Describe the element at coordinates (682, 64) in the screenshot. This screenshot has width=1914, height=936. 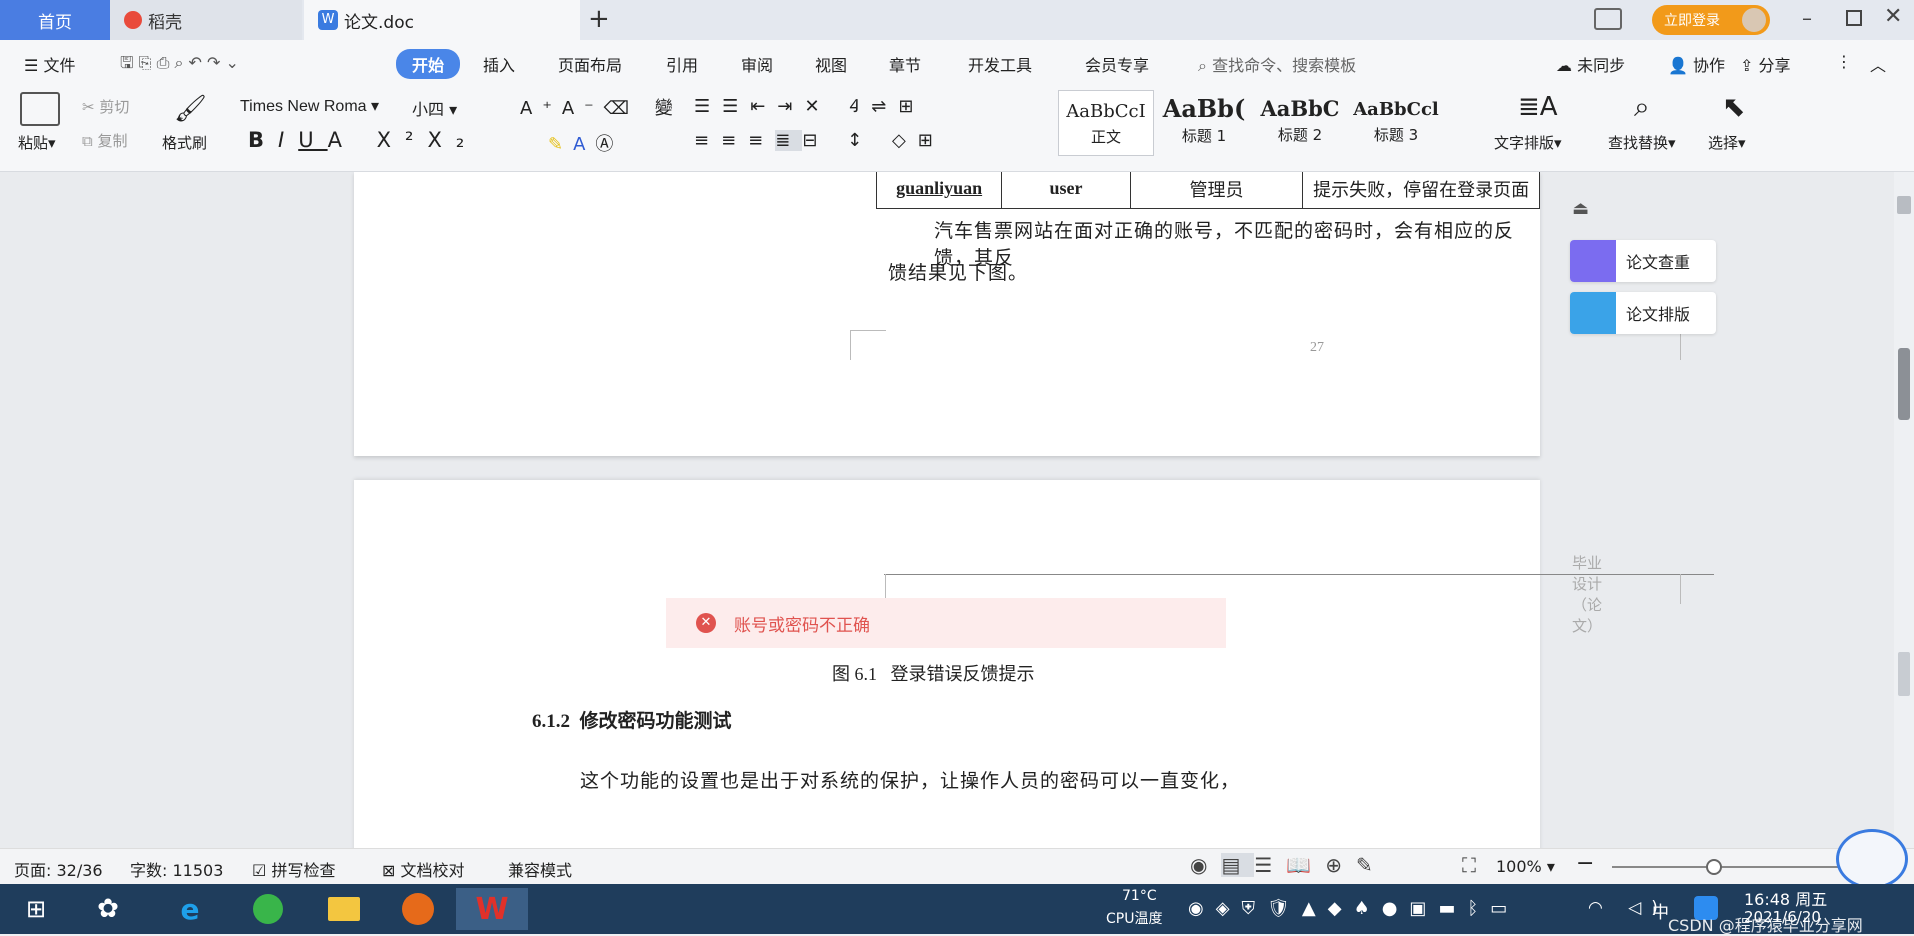
I see `tab-reference: 引用` at that location.